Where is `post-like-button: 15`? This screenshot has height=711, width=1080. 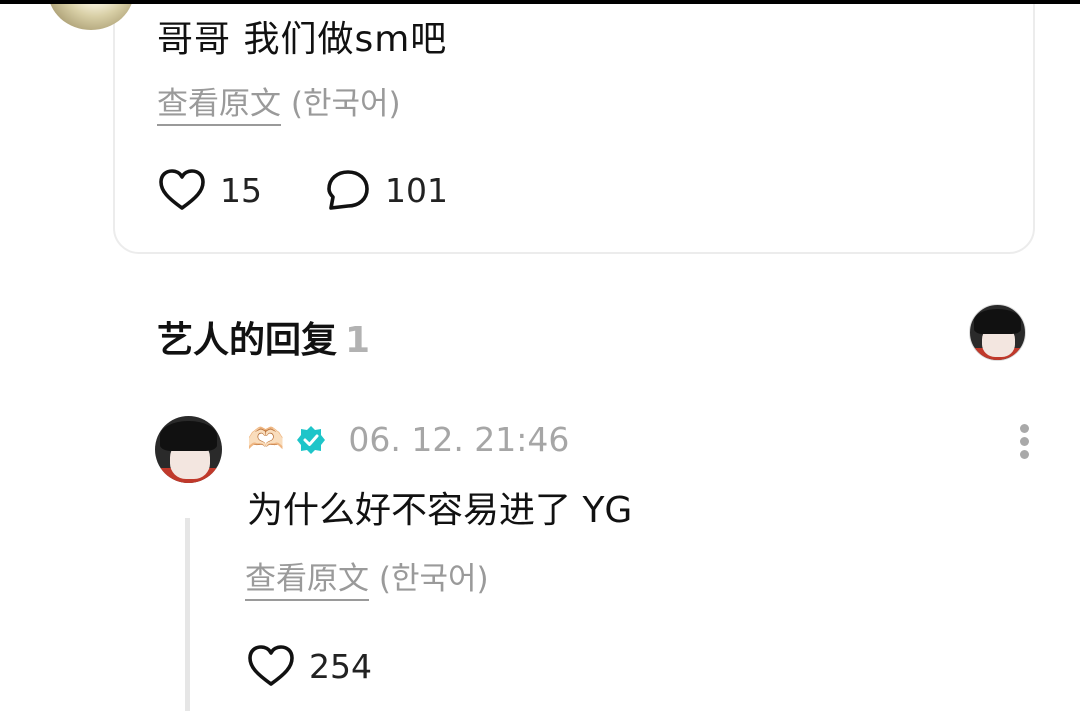
post-like-button: 15 is located at coordinates (210, 190).